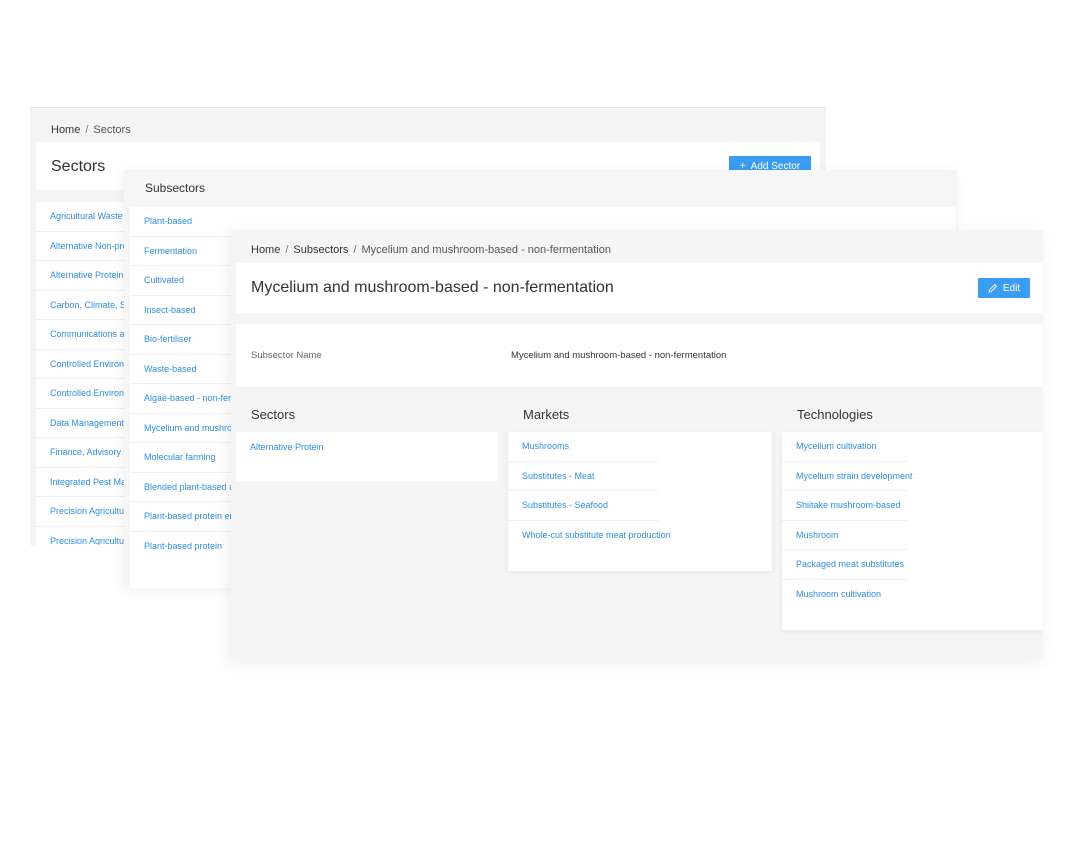 The image size is (1072, 854). What do you see at coordinates (844, 535) in the screenshot?
I see `list-item: Mushroom` at bounding box center [844, 535].